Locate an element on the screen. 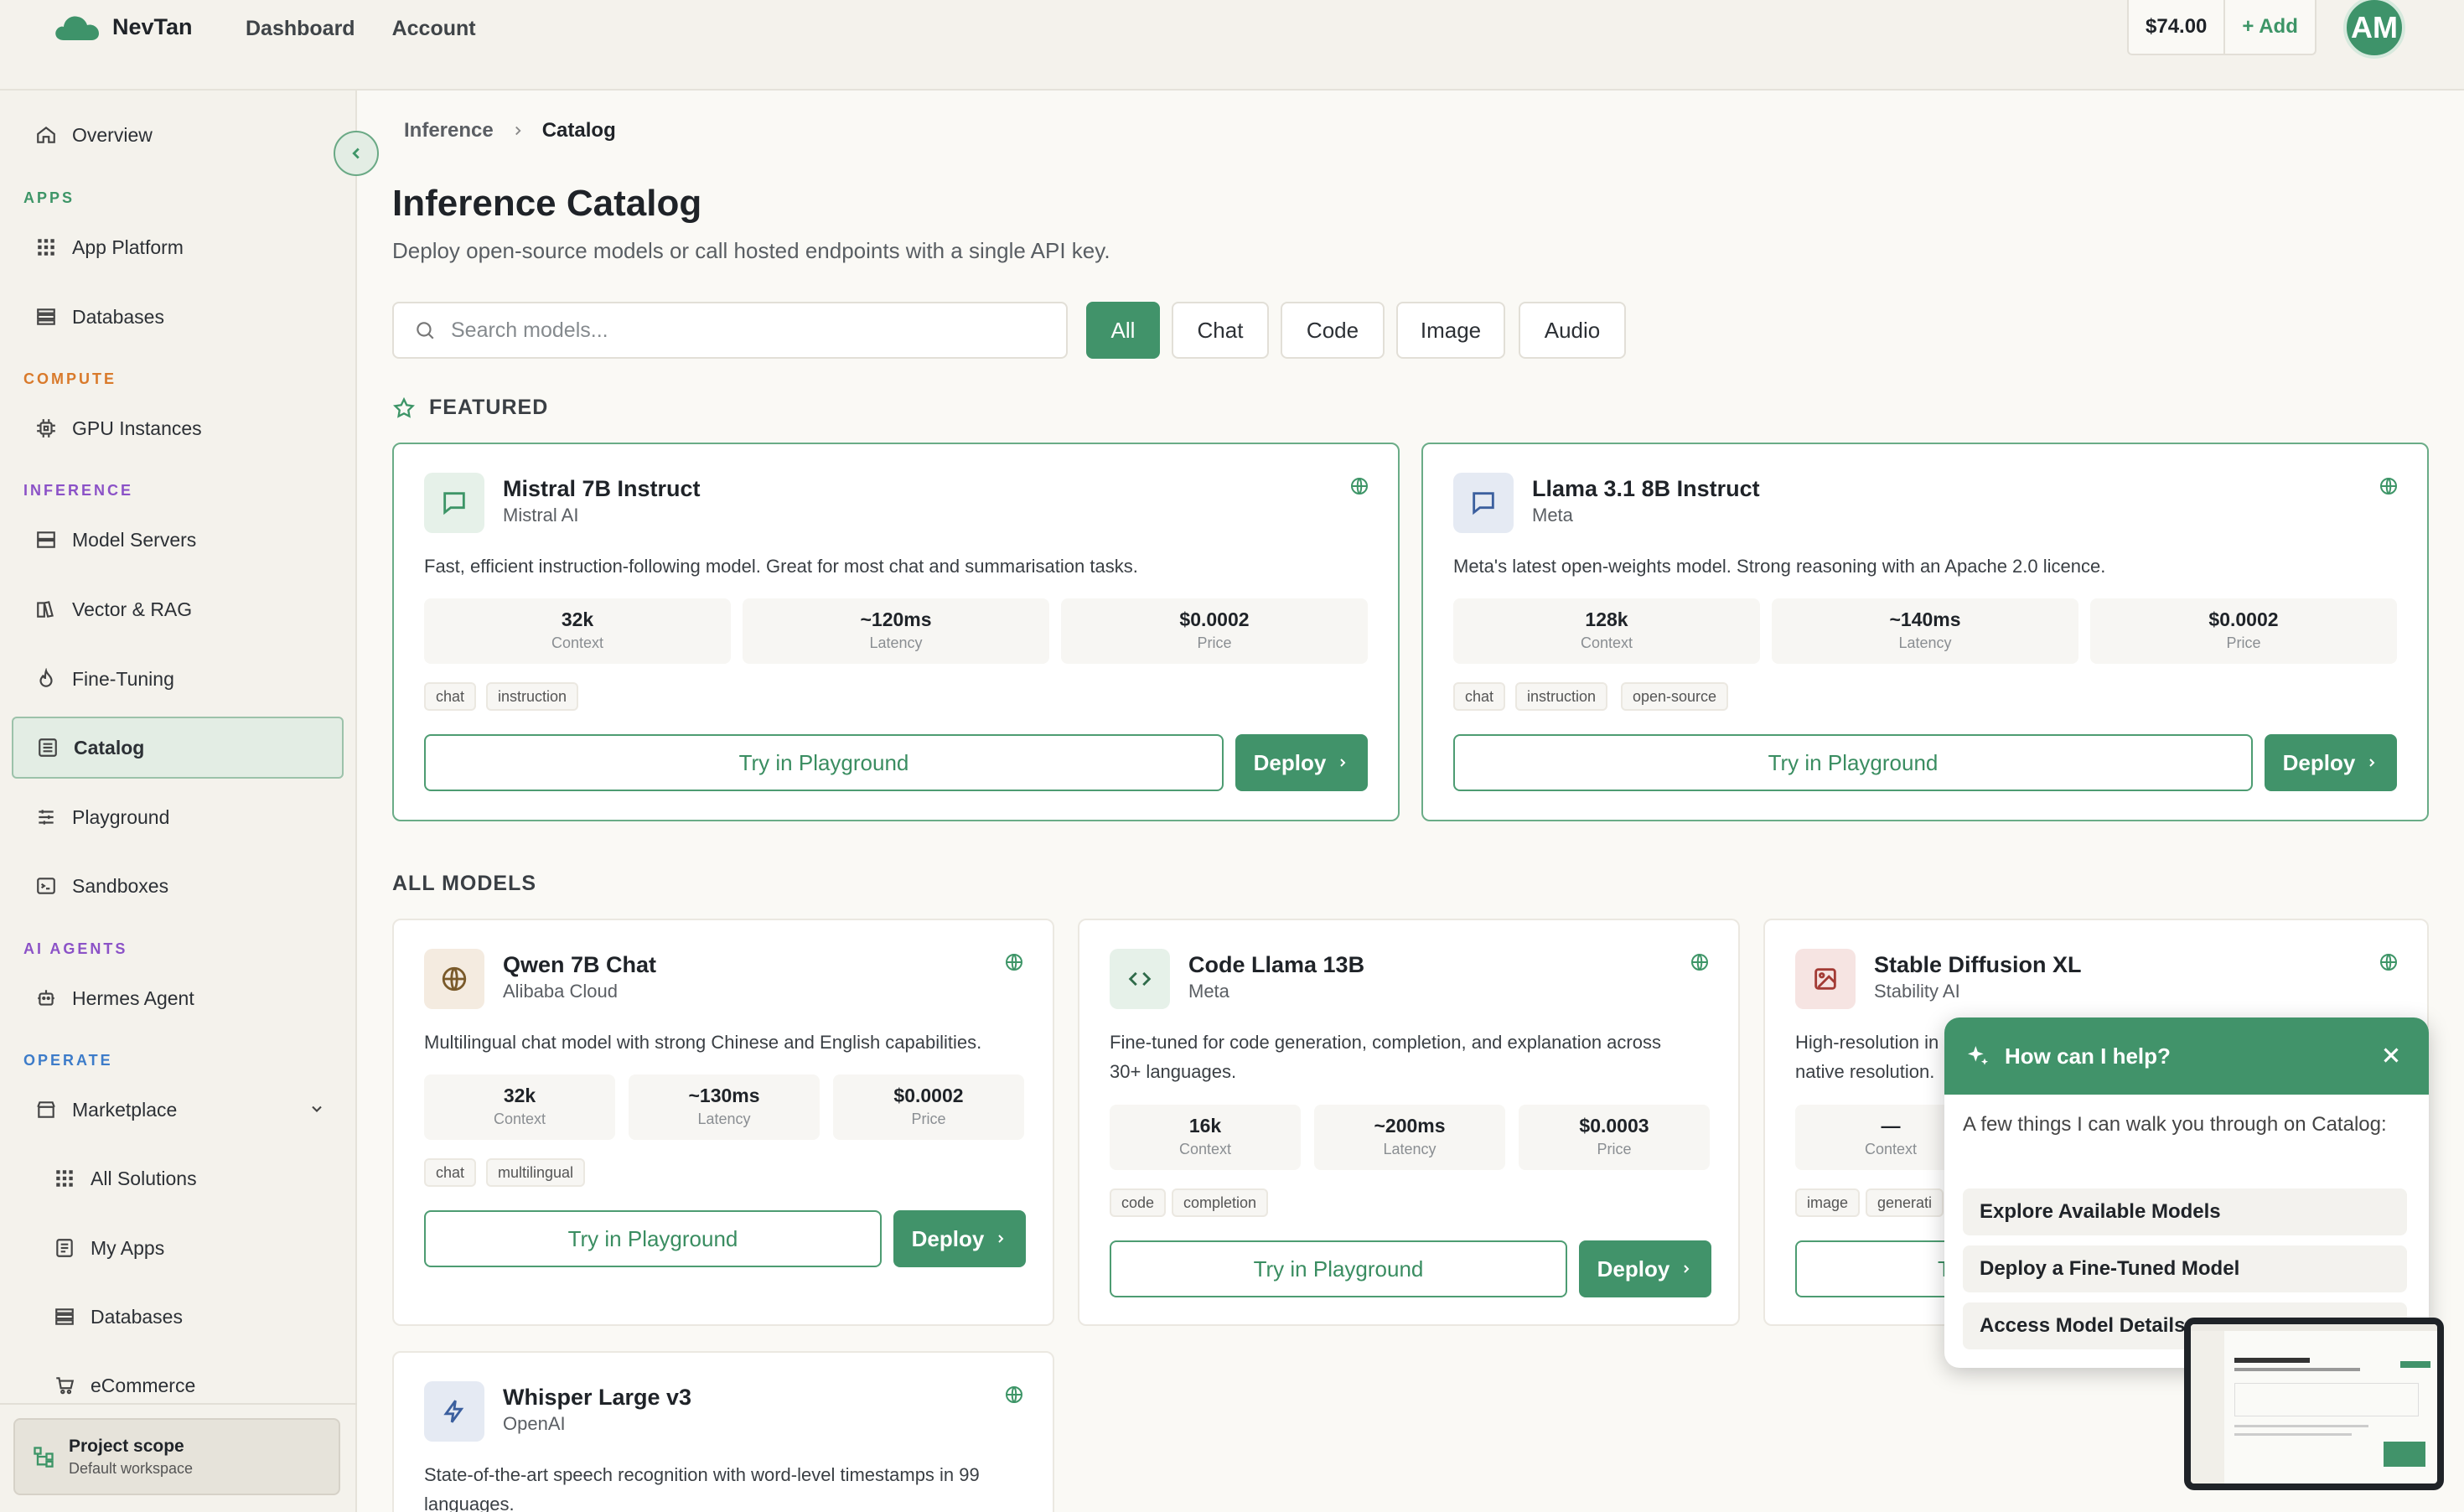 Image resolution: width=2464 pixels, height=1512 pixels. stat-context: 16k Context is located at coordinates (1205, 1137).